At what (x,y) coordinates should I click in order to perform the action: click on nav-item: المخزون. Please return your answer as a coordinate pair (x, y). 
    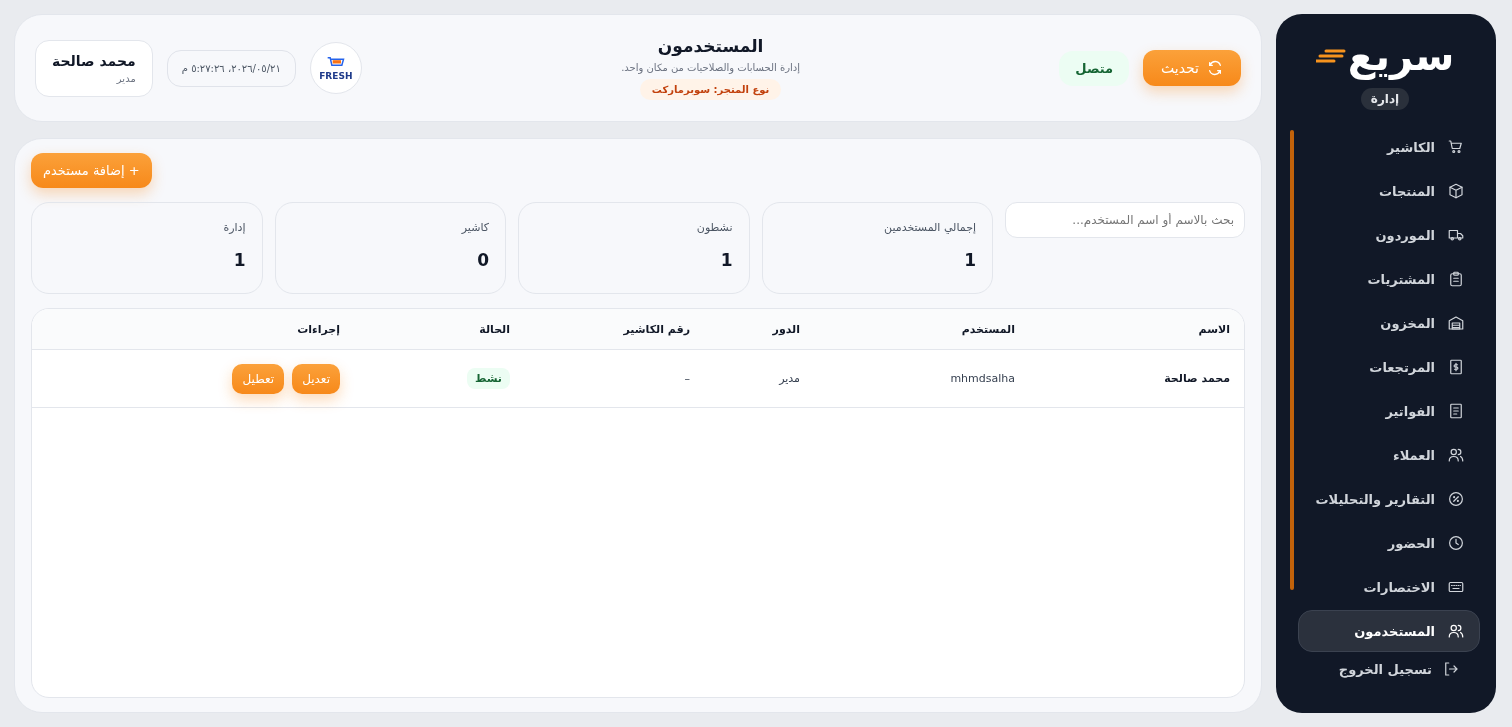
    Looking at the image, I should click on (1389, 323).